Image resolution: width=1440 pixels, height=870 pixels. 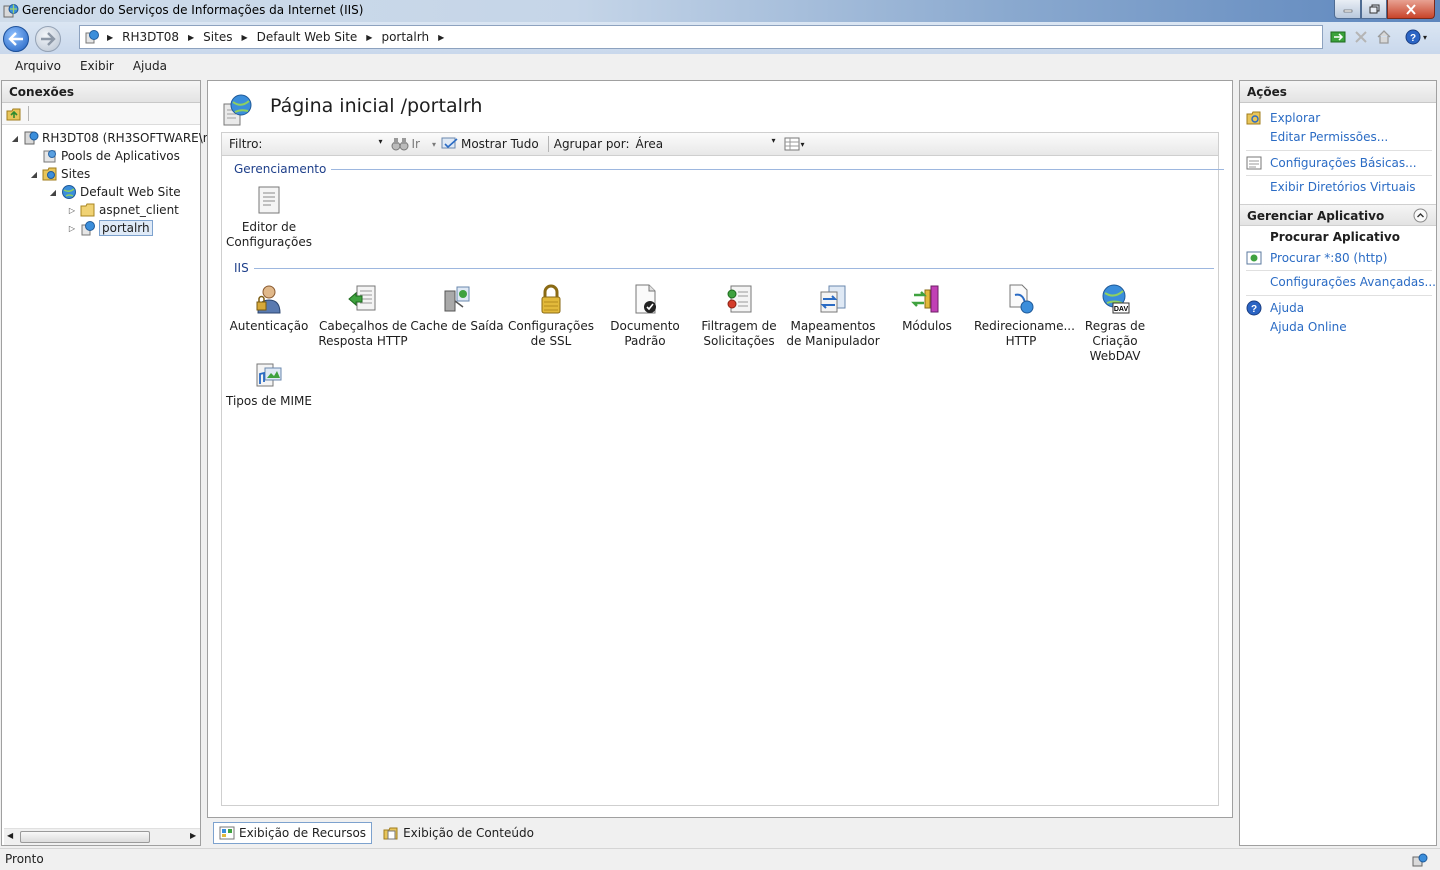 I want to click on breadcrumb-server: RH3DT08, so click(x=150, y=37).